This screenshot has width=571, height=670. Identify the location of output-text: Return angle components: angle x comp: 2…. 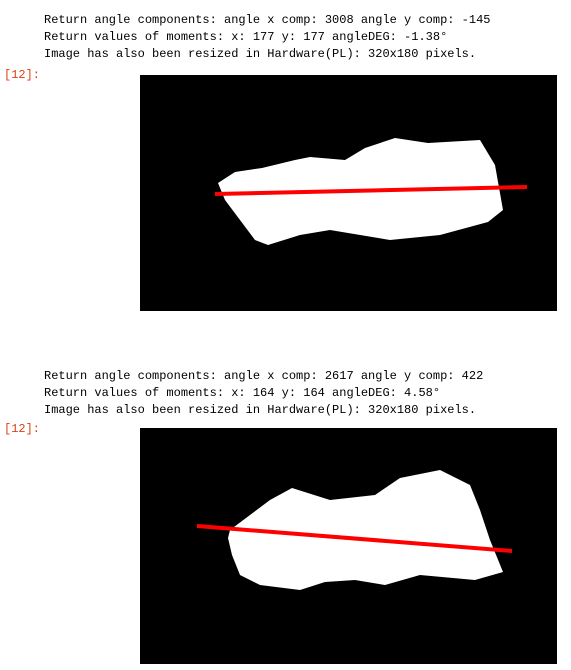
(263, 393).